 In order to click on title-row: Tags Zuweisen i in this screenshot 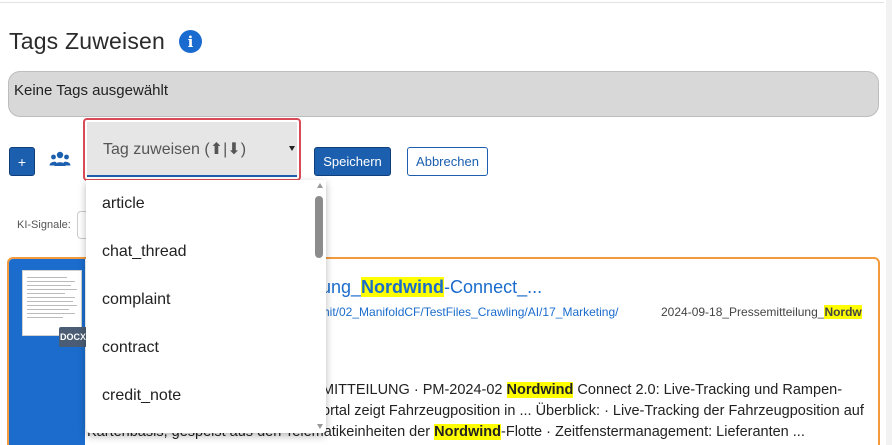, I will do `click(106, 41)`.